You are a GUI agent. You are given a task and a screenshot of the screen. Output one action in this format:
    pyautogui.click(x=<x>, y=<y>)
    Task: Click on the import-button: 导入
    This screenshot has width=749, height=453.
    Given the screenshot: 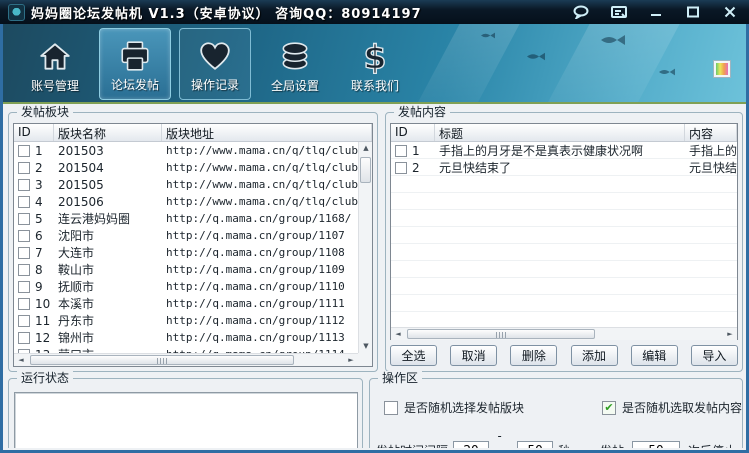 What is the action you would take?
    pyautogui.click(x=714, y=355)
    